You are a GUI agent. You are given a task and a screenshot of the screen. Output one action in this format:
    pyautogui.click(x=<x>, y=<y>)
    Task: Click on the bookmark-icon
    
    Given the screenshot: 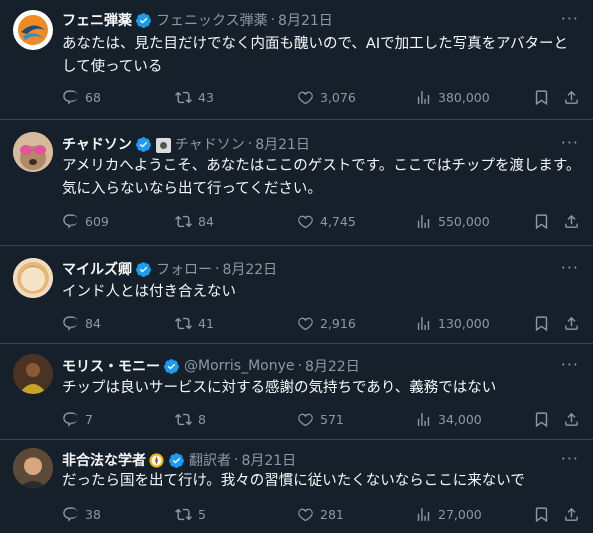 What is the action you would take?
    pyautogui.click(x=541, y=98)
    